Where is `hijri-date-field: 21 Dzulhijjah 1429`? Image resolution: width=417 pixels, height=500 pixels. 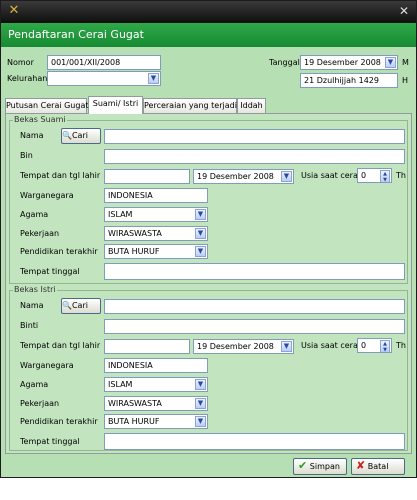 hijri-date-field: 21 Dzulhijjah 1429 is located at coordinates (349, 80).